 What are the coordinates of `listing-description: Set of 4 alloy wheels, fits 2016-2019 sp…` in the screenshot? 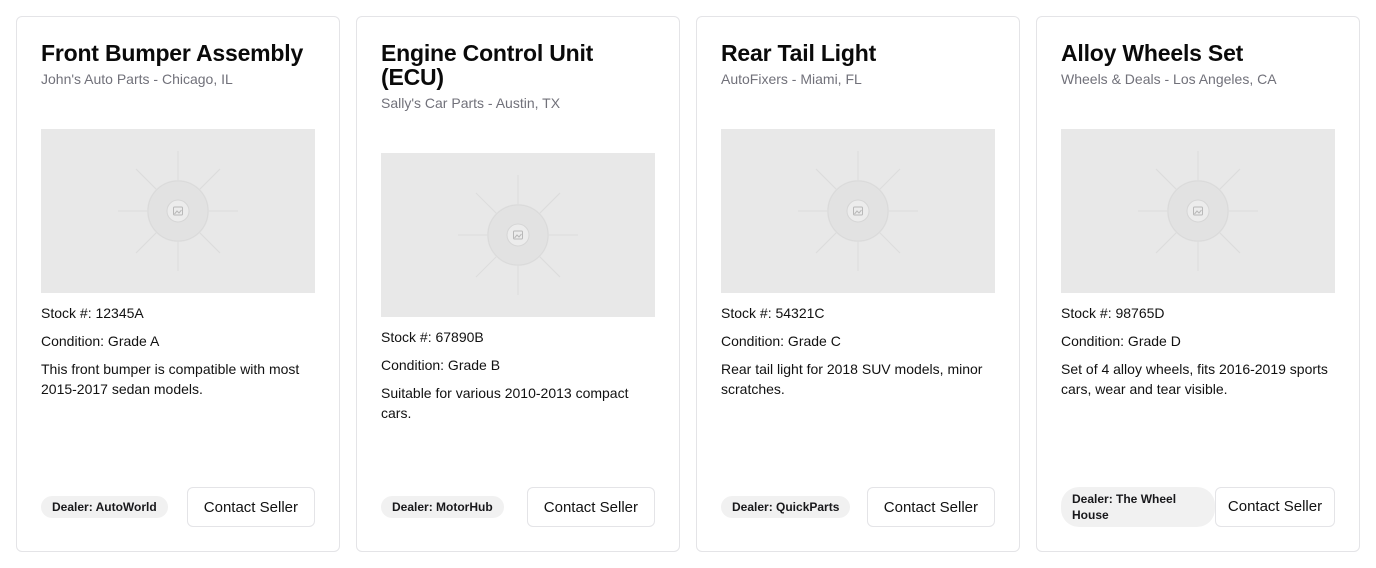 It's located at (1194, 379).